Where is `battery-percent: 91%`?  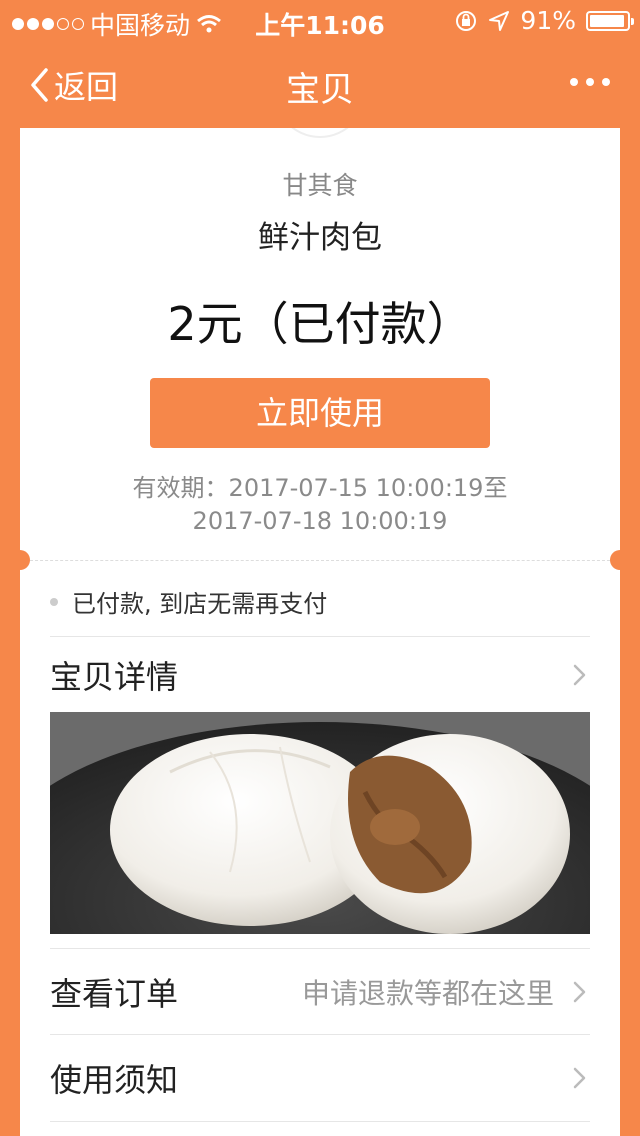
battery-percent: 91% is located at coordinates (548, 20).